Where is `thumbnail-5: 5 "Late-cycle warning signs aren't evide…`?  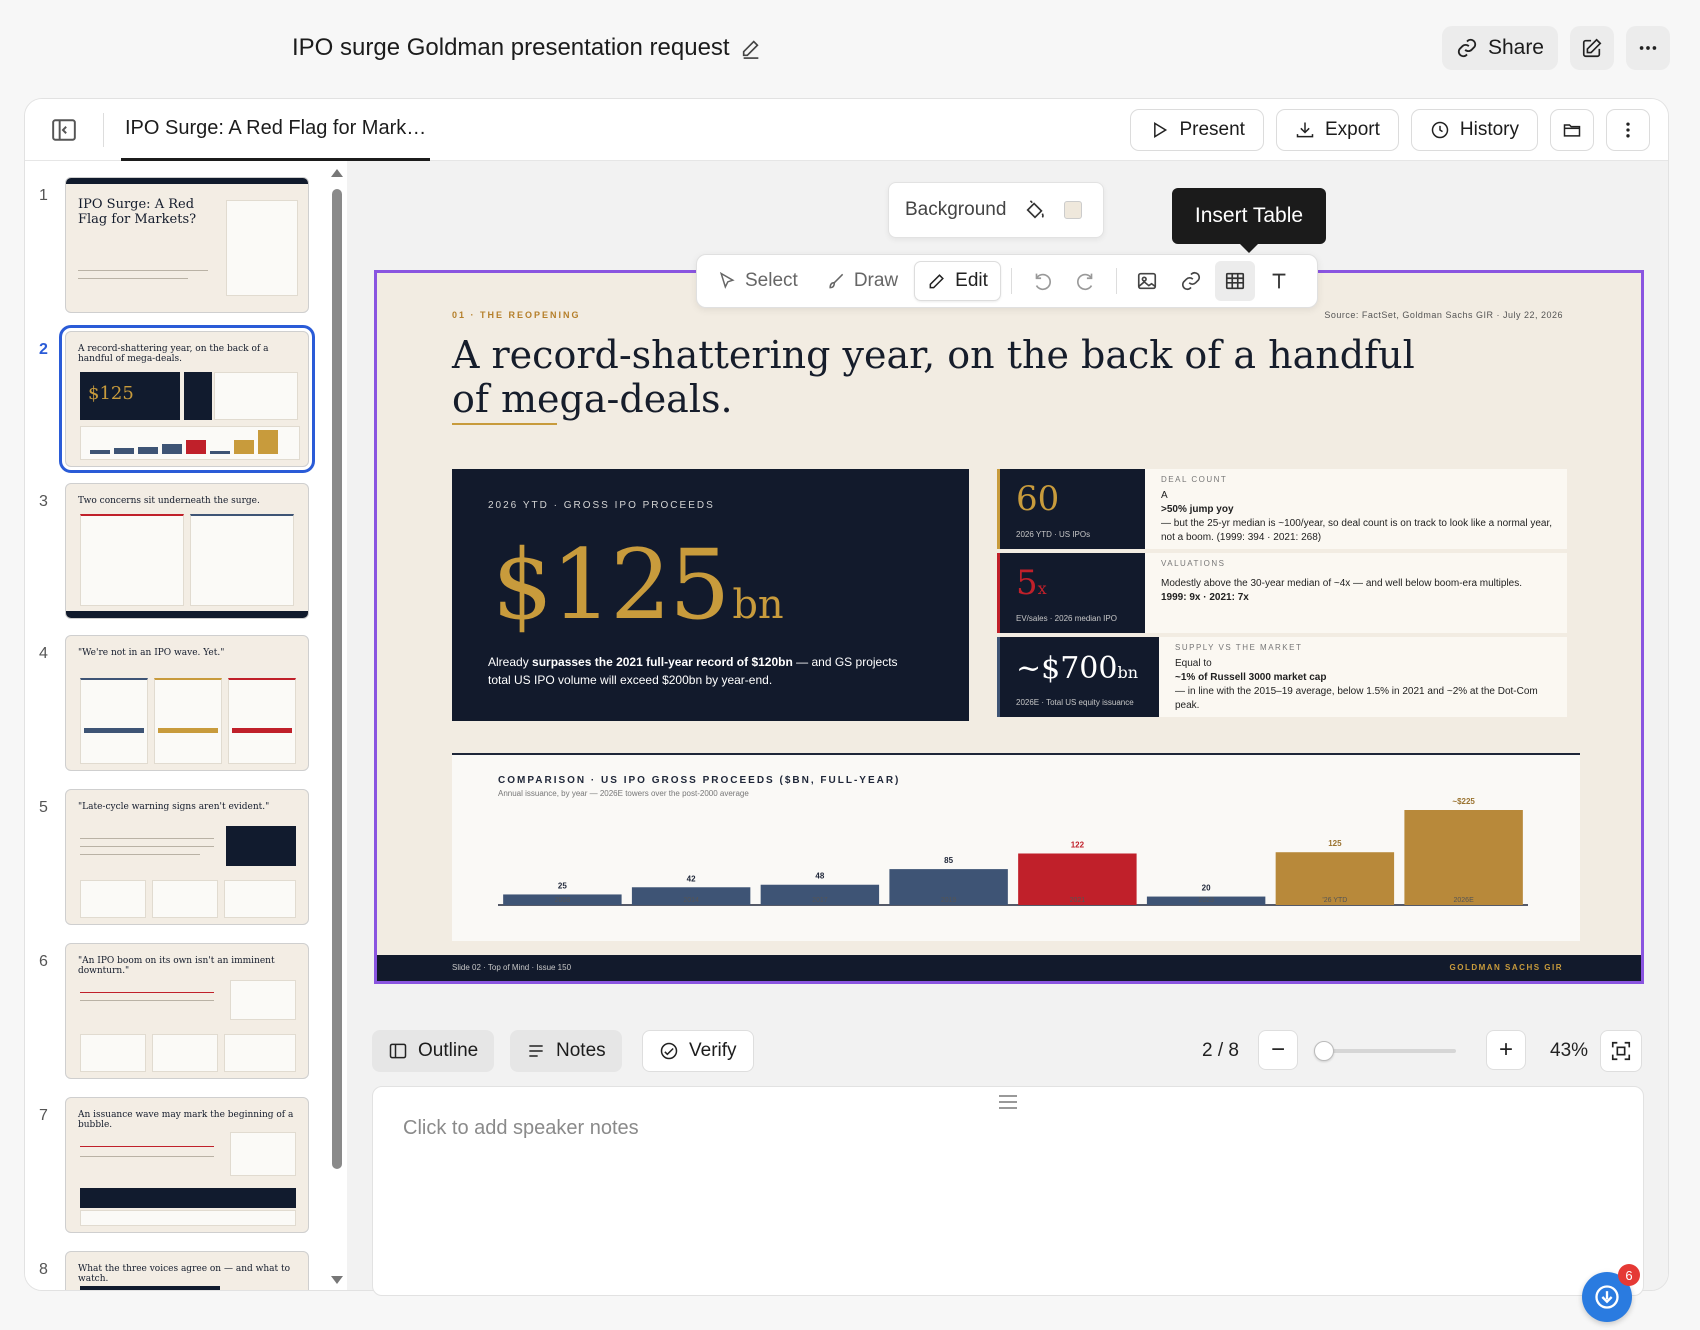 thumbnail-5: 5 "Late-cycle warning signs aren't evide… is located at coordinates (186, 859).